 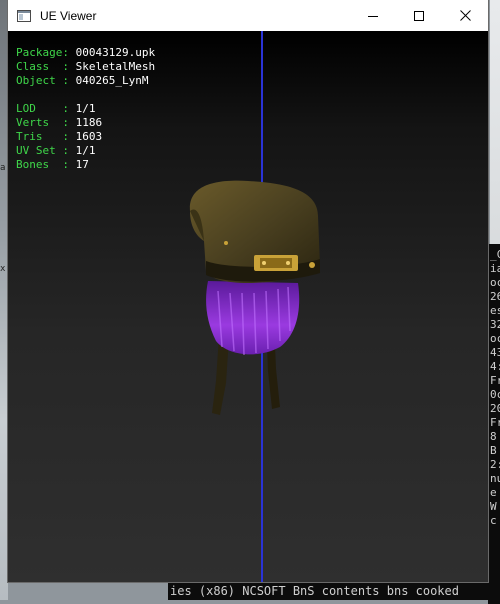 I want to click on info-label: Package:, so click(x=46, y=52).